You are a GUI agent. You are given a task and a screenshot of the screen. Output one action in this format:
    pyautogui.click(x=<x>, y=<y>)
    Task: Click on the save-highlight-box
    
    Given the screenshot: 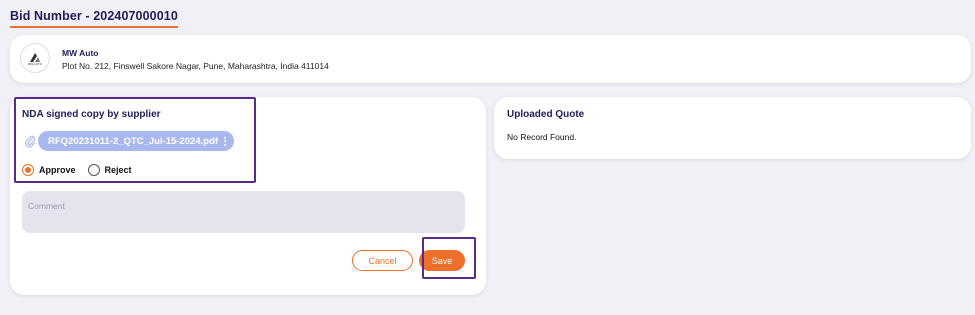 What is the action you would take?
    pyautogui.click(x=449, y=258)
    